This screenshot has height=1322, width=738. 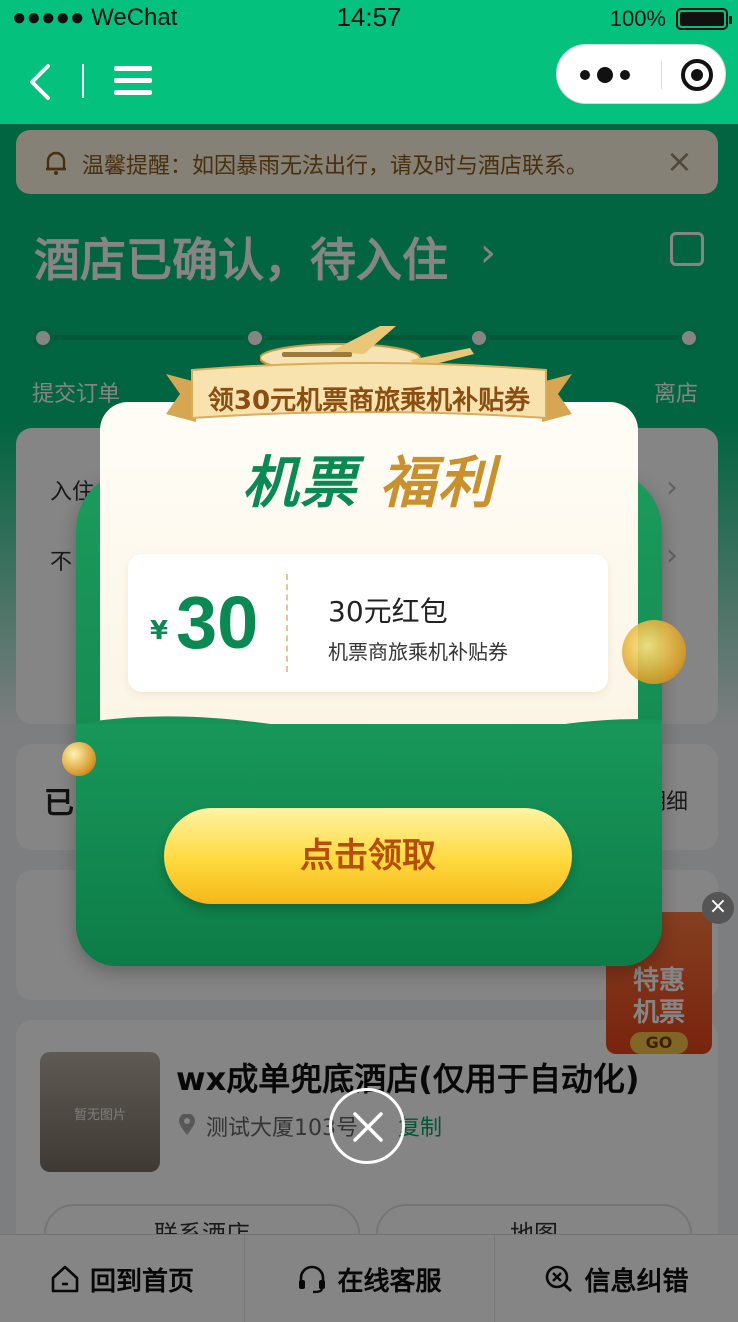 I want to click on ribbon-text: 领30元机票商旅乘机补贴券, so click(x=369, y=401).